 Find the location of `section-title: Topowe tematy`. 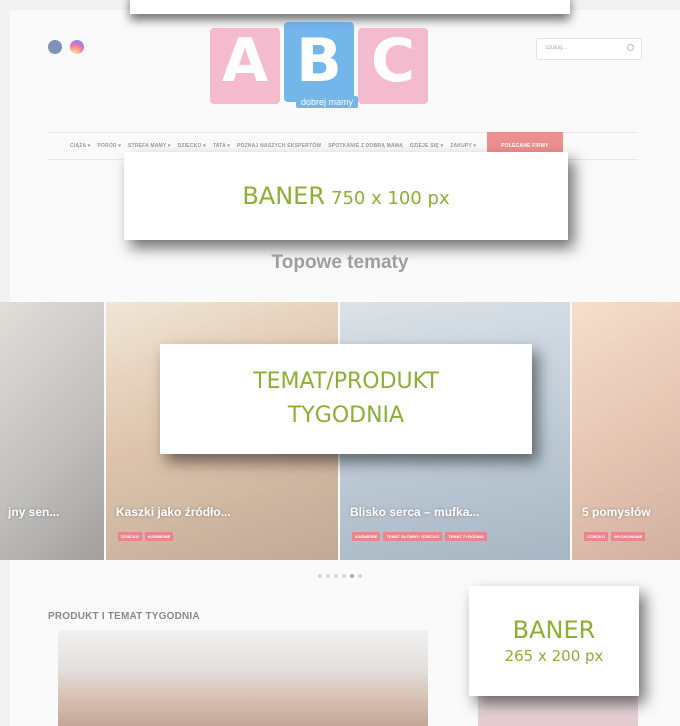

section-title: Topowe tematy is located at coordinates (340, 262).